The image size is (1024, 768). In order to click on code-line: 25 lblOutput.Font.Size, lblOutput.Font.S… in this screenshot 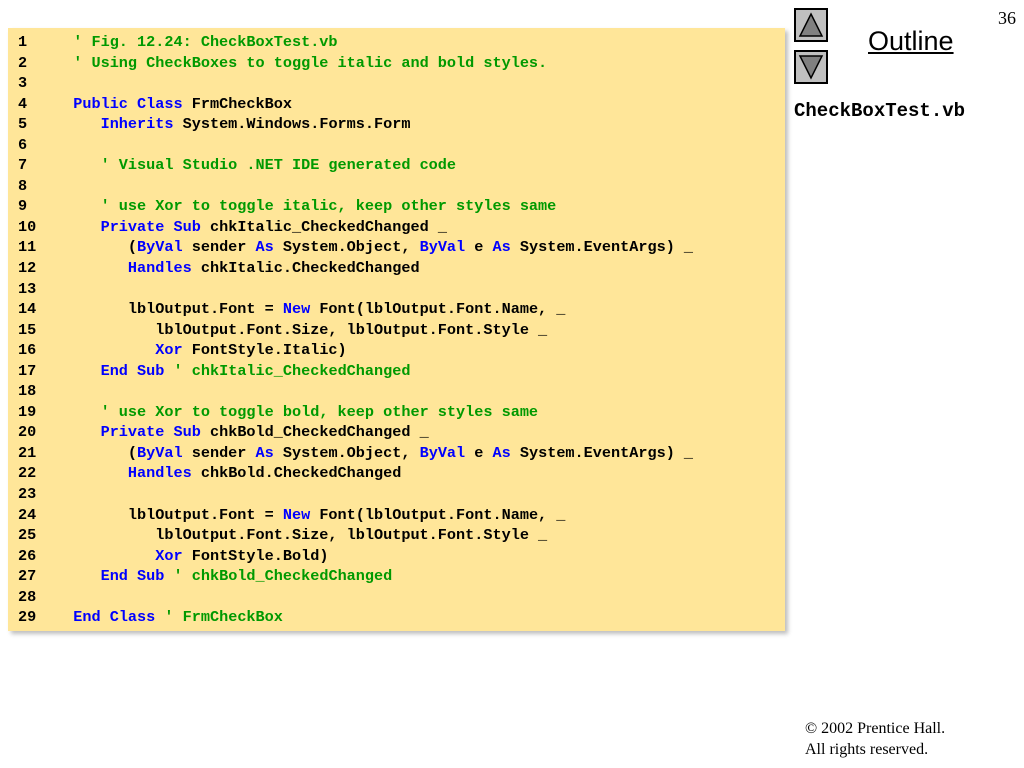, I will do `click(399, 535)`.